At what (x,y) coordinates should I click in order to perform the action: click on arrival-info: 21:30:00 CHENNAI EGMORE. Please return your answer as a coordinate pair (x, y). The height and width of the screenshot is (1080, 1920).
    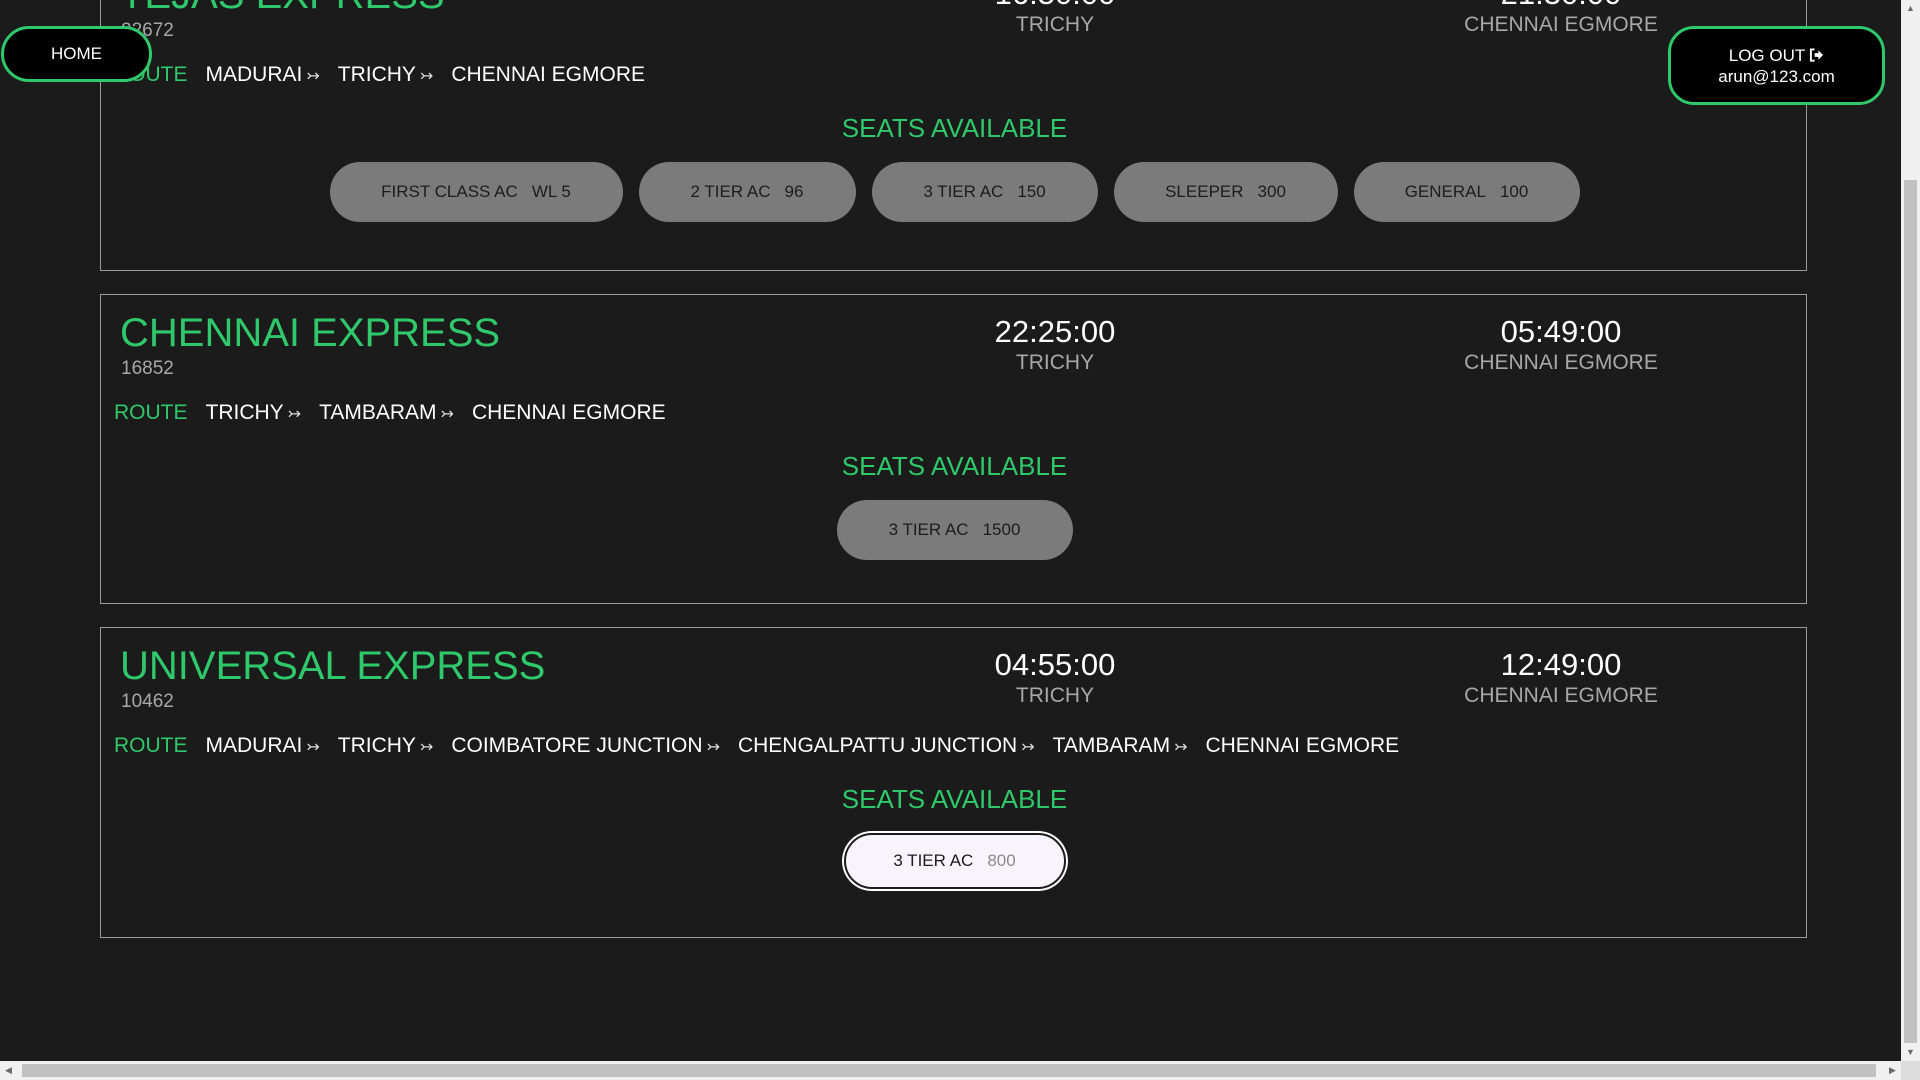
    Looking at the image, I should click on (1561, 19).